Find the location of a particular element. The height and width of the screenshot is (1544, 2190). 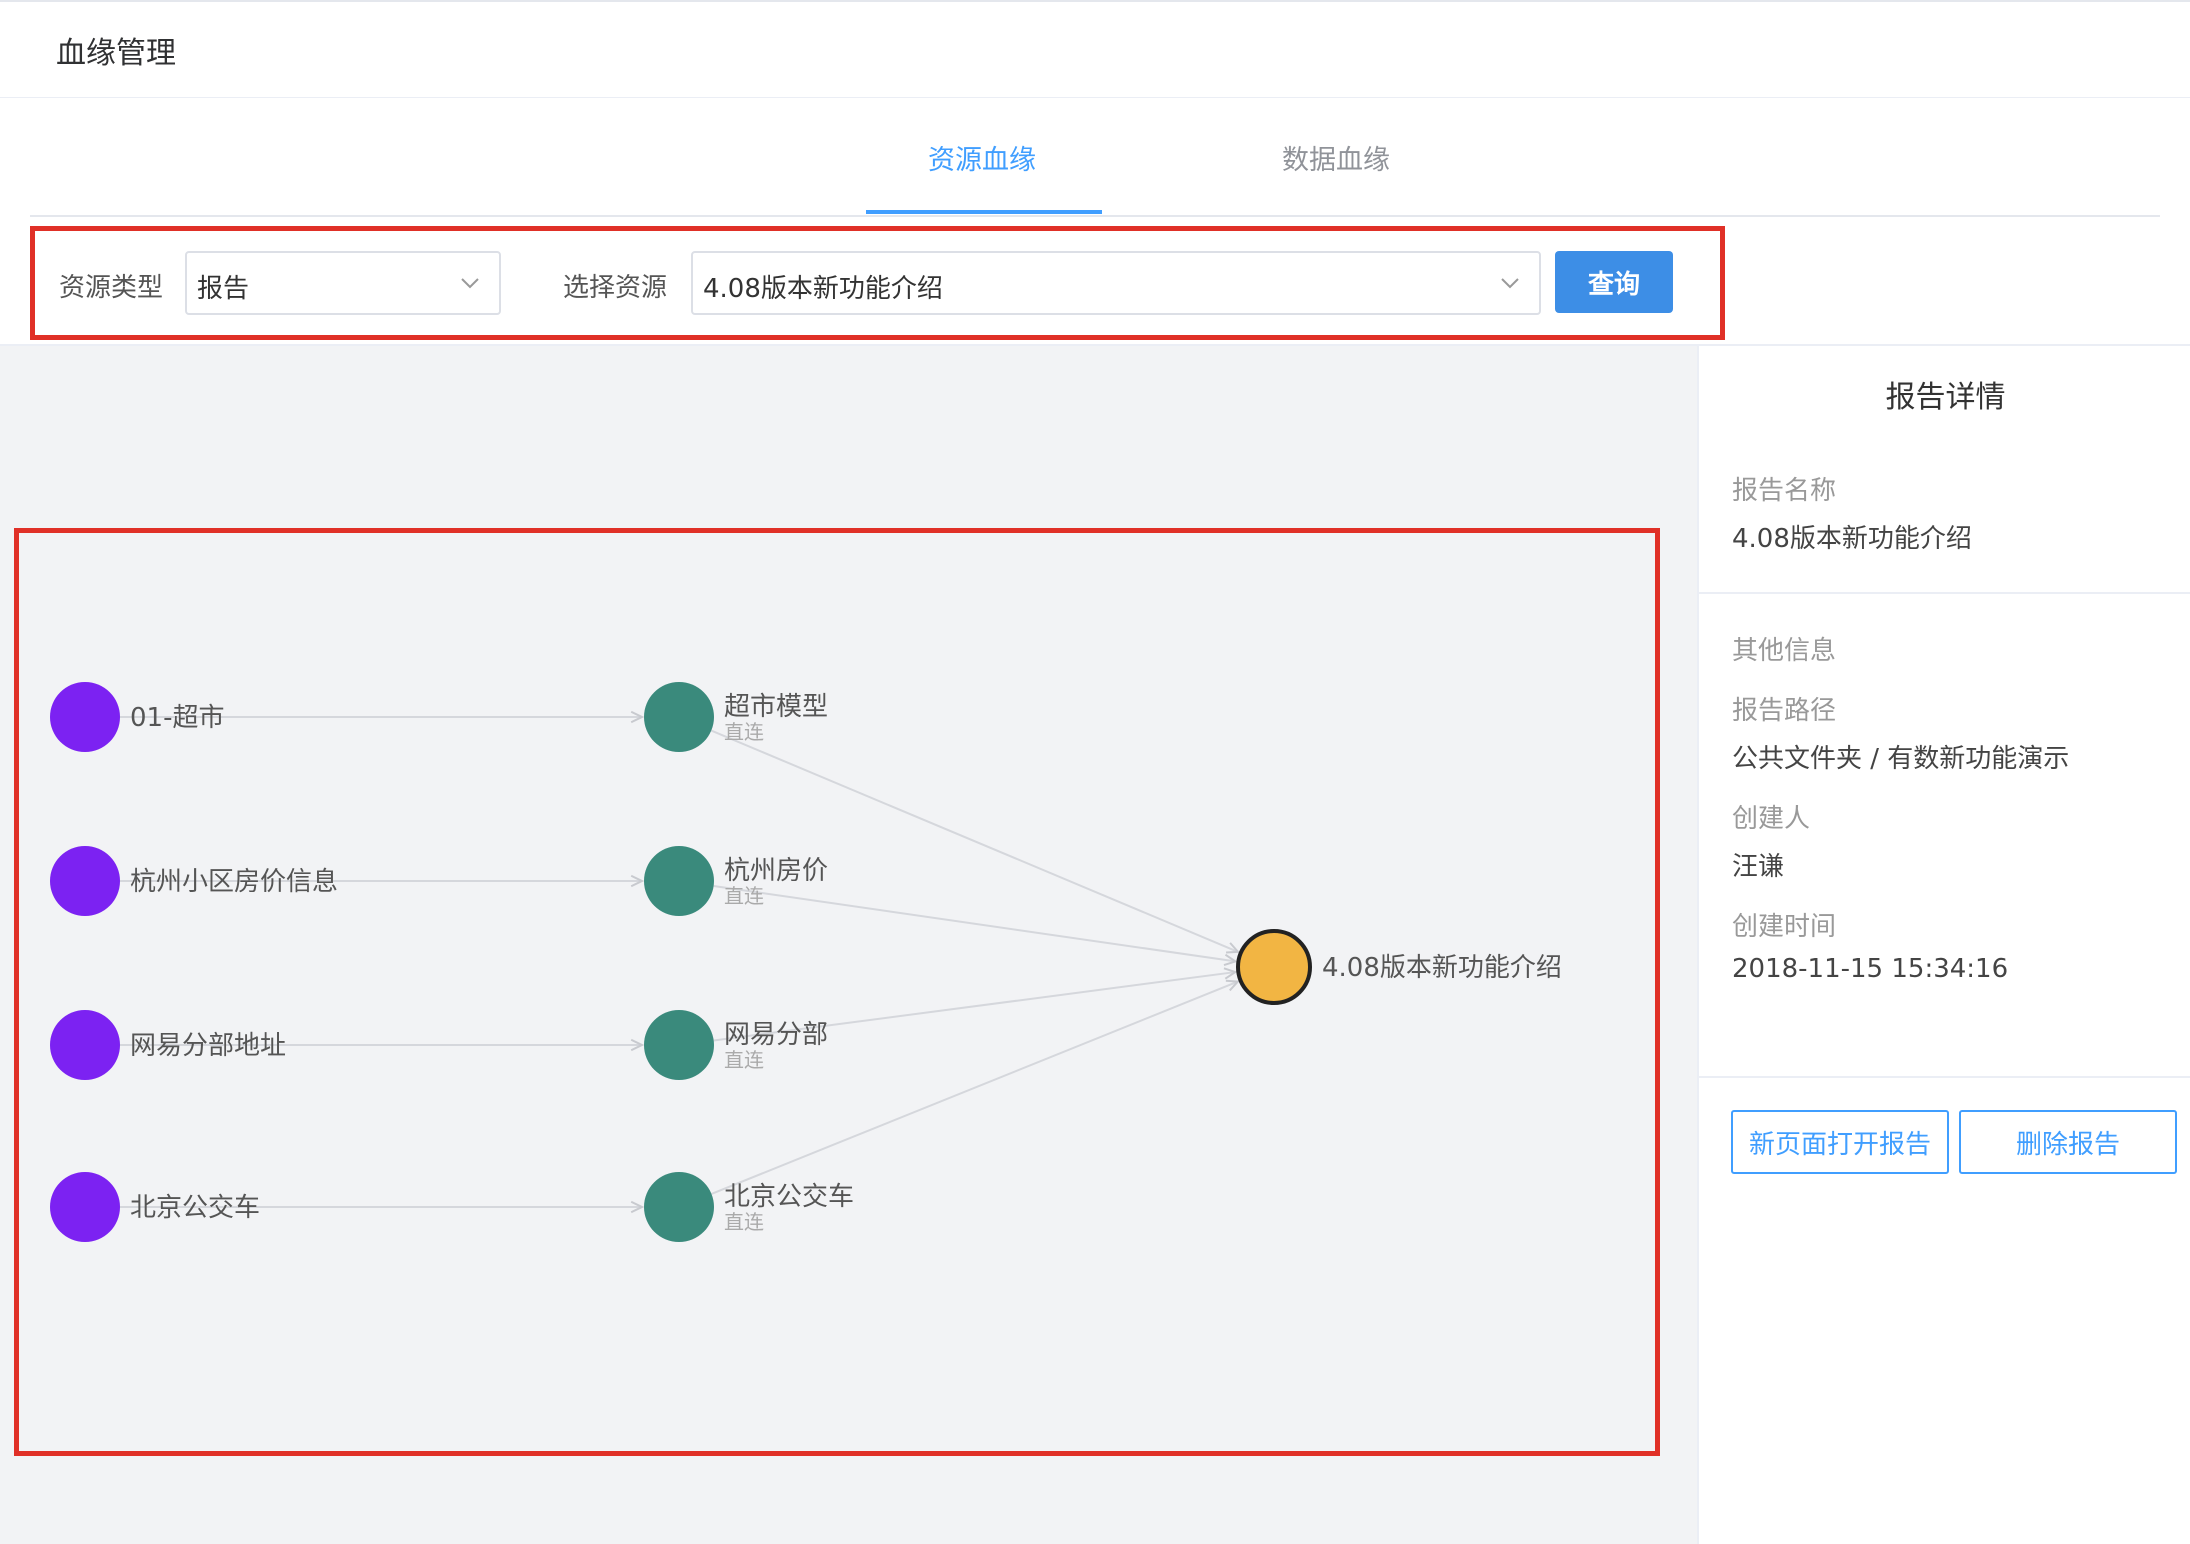

target-node-label: 4.08版本新功能介绍 is located at coordinates (1442, 968).